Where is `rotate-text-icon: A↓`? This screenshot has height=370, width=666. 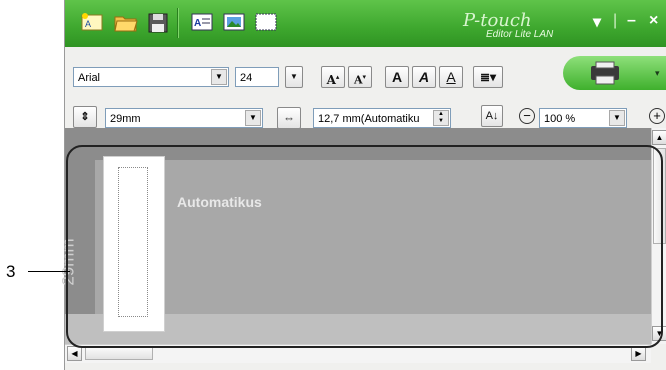 rotate-text-icon: A↓ is located at coordinates (492, 116).